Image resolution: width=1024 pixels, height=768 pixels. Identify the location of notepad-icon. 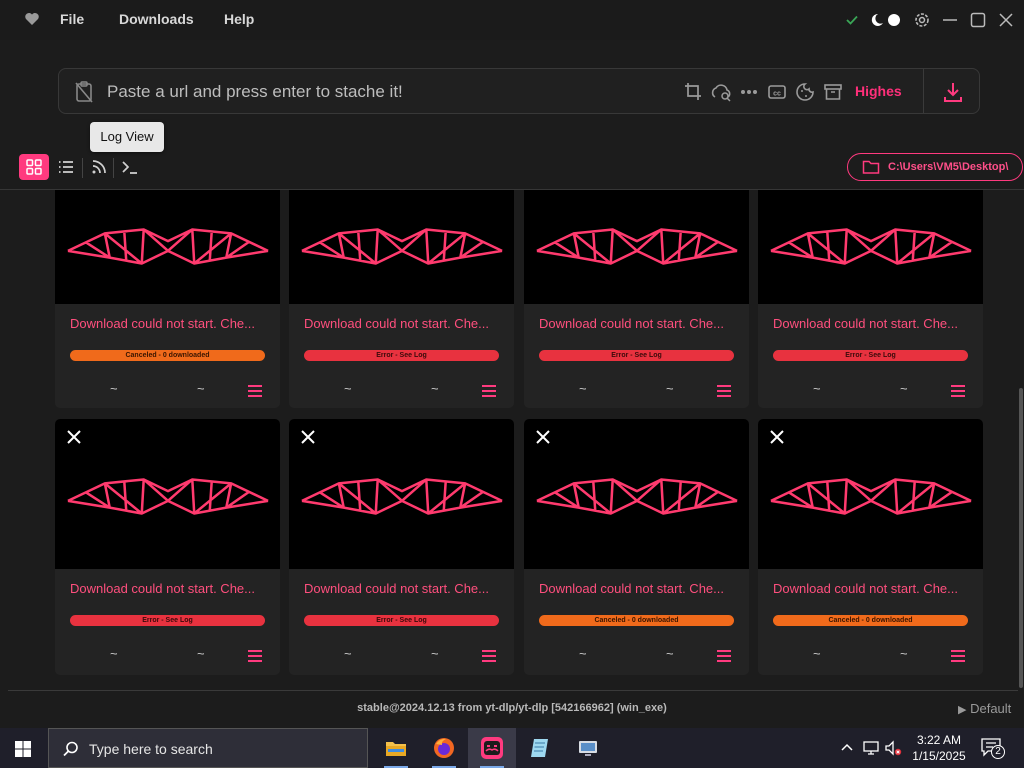
(539, 748).